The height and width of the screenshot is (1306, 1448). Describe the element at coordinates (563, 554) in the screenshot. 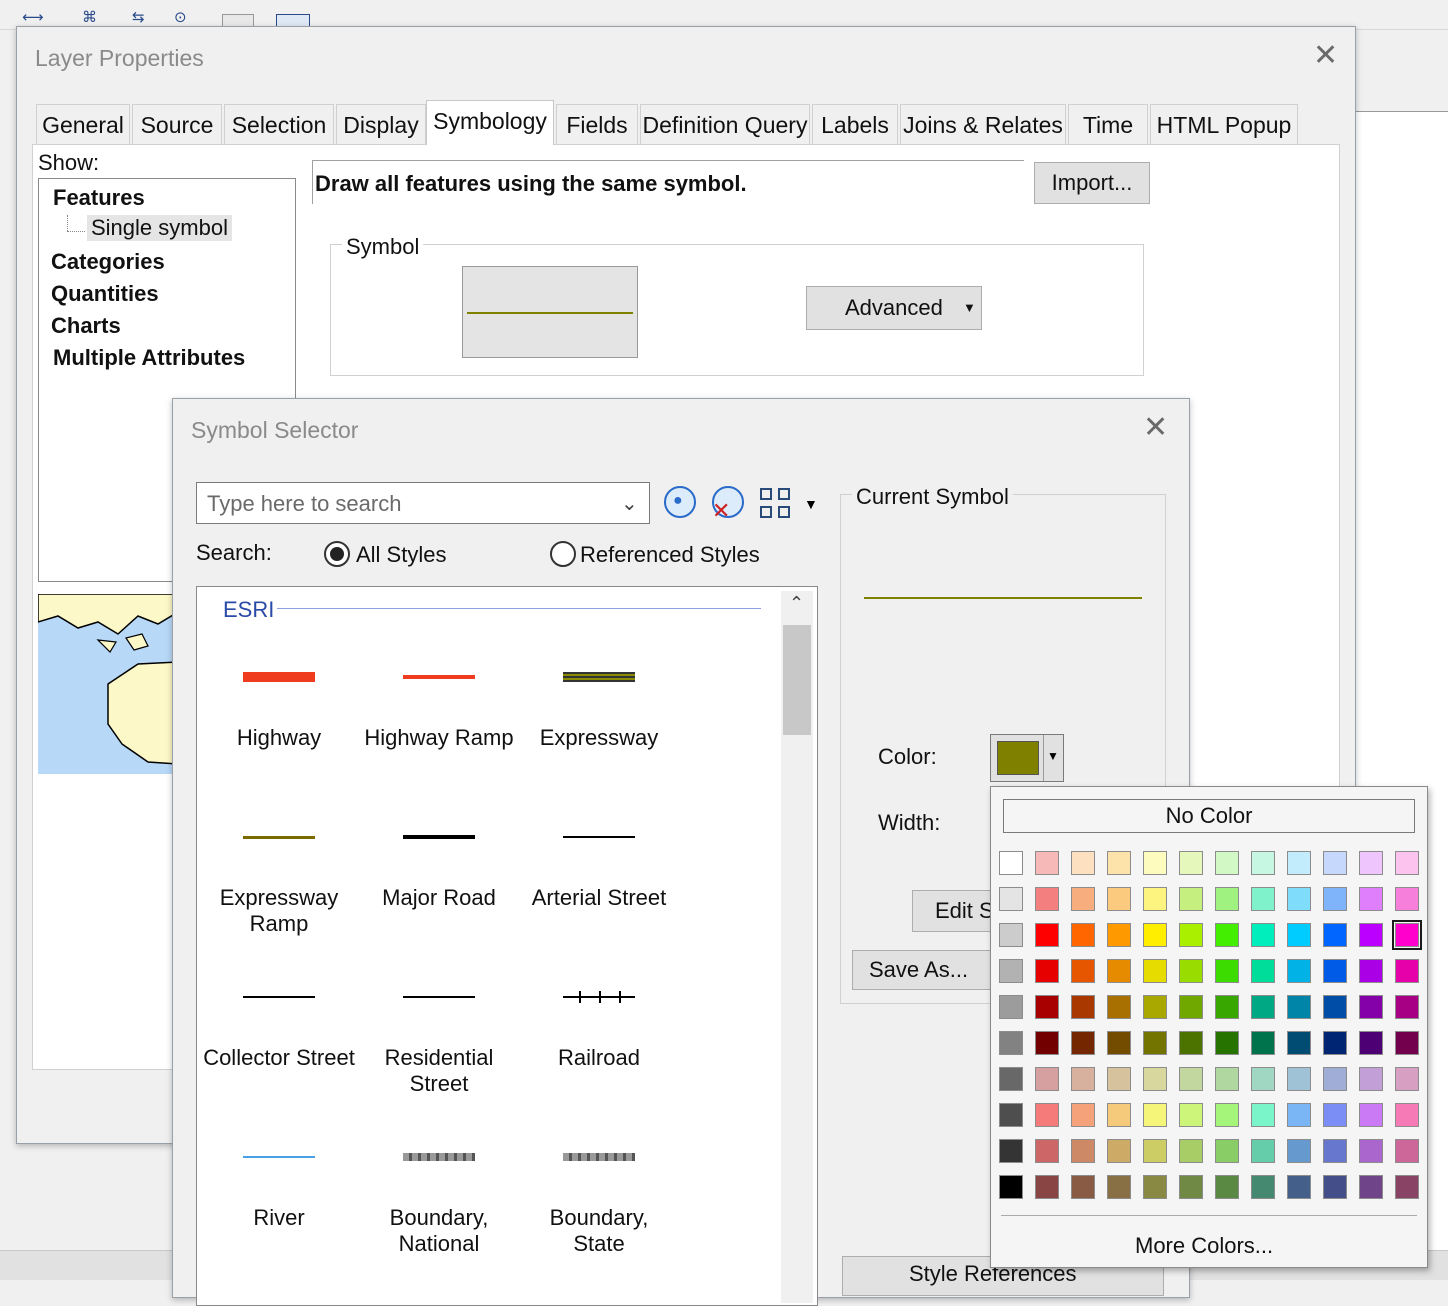

I see `referenced-styles-radio` at that location.